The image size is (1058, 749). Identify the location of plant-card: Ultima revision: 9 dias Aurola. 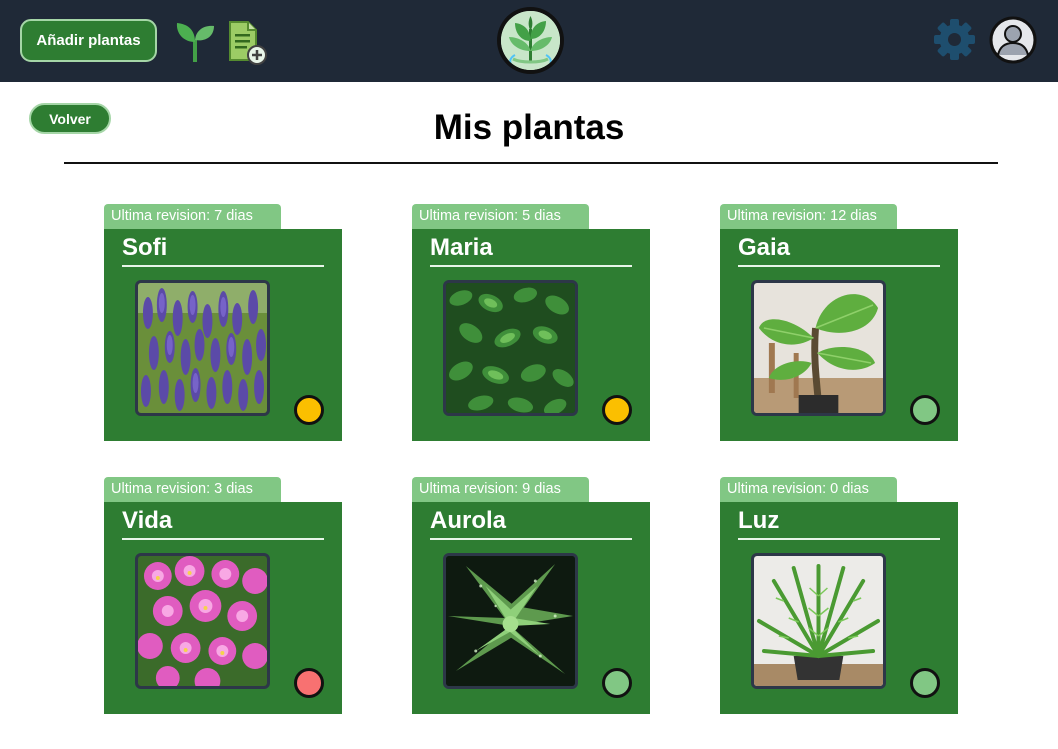
(531, 595).